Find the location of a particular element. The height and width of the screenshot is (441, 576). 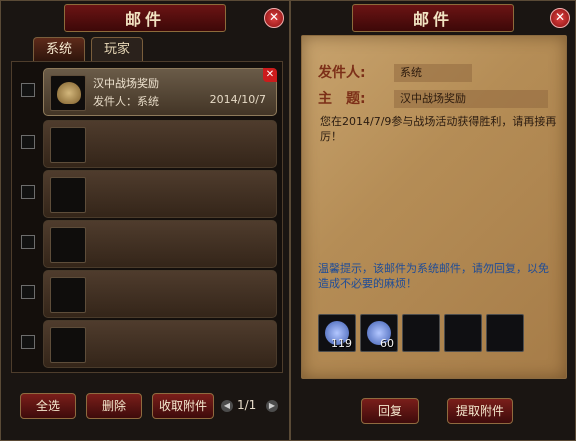

select-all-button: 全选 is located at coordinates (48, 406).